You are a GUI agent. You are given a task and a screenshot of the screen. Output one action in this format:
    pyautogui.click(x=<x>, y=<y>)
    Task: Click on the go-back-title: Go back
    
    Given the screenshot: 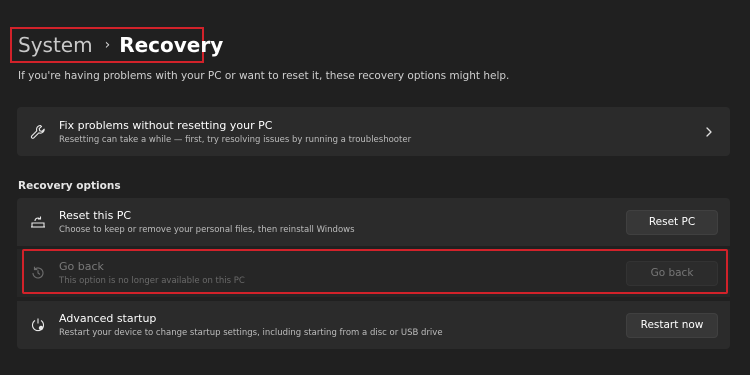 What is the action you would take?
    pyautogui.click(x=81, y=266)
    